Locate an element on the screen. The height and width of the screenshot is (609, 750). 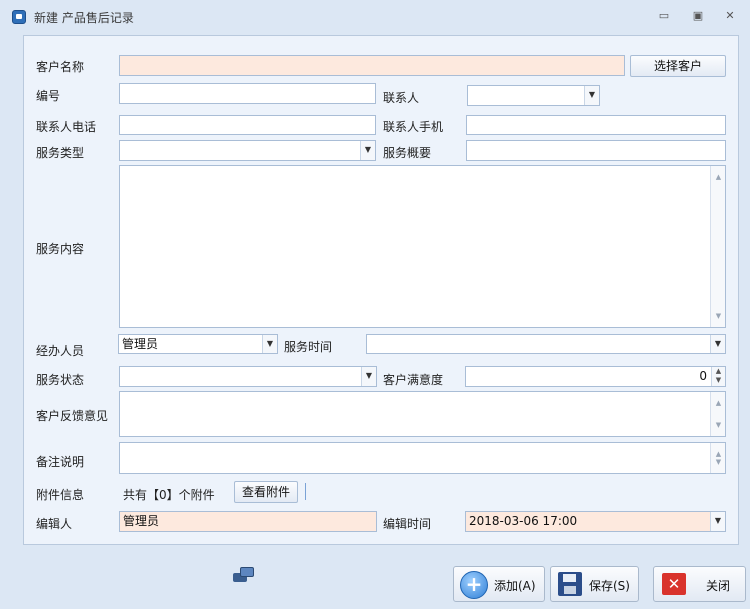
edit-time-value: 2018-03-06 17:00 is located at coordinates (523, 521).